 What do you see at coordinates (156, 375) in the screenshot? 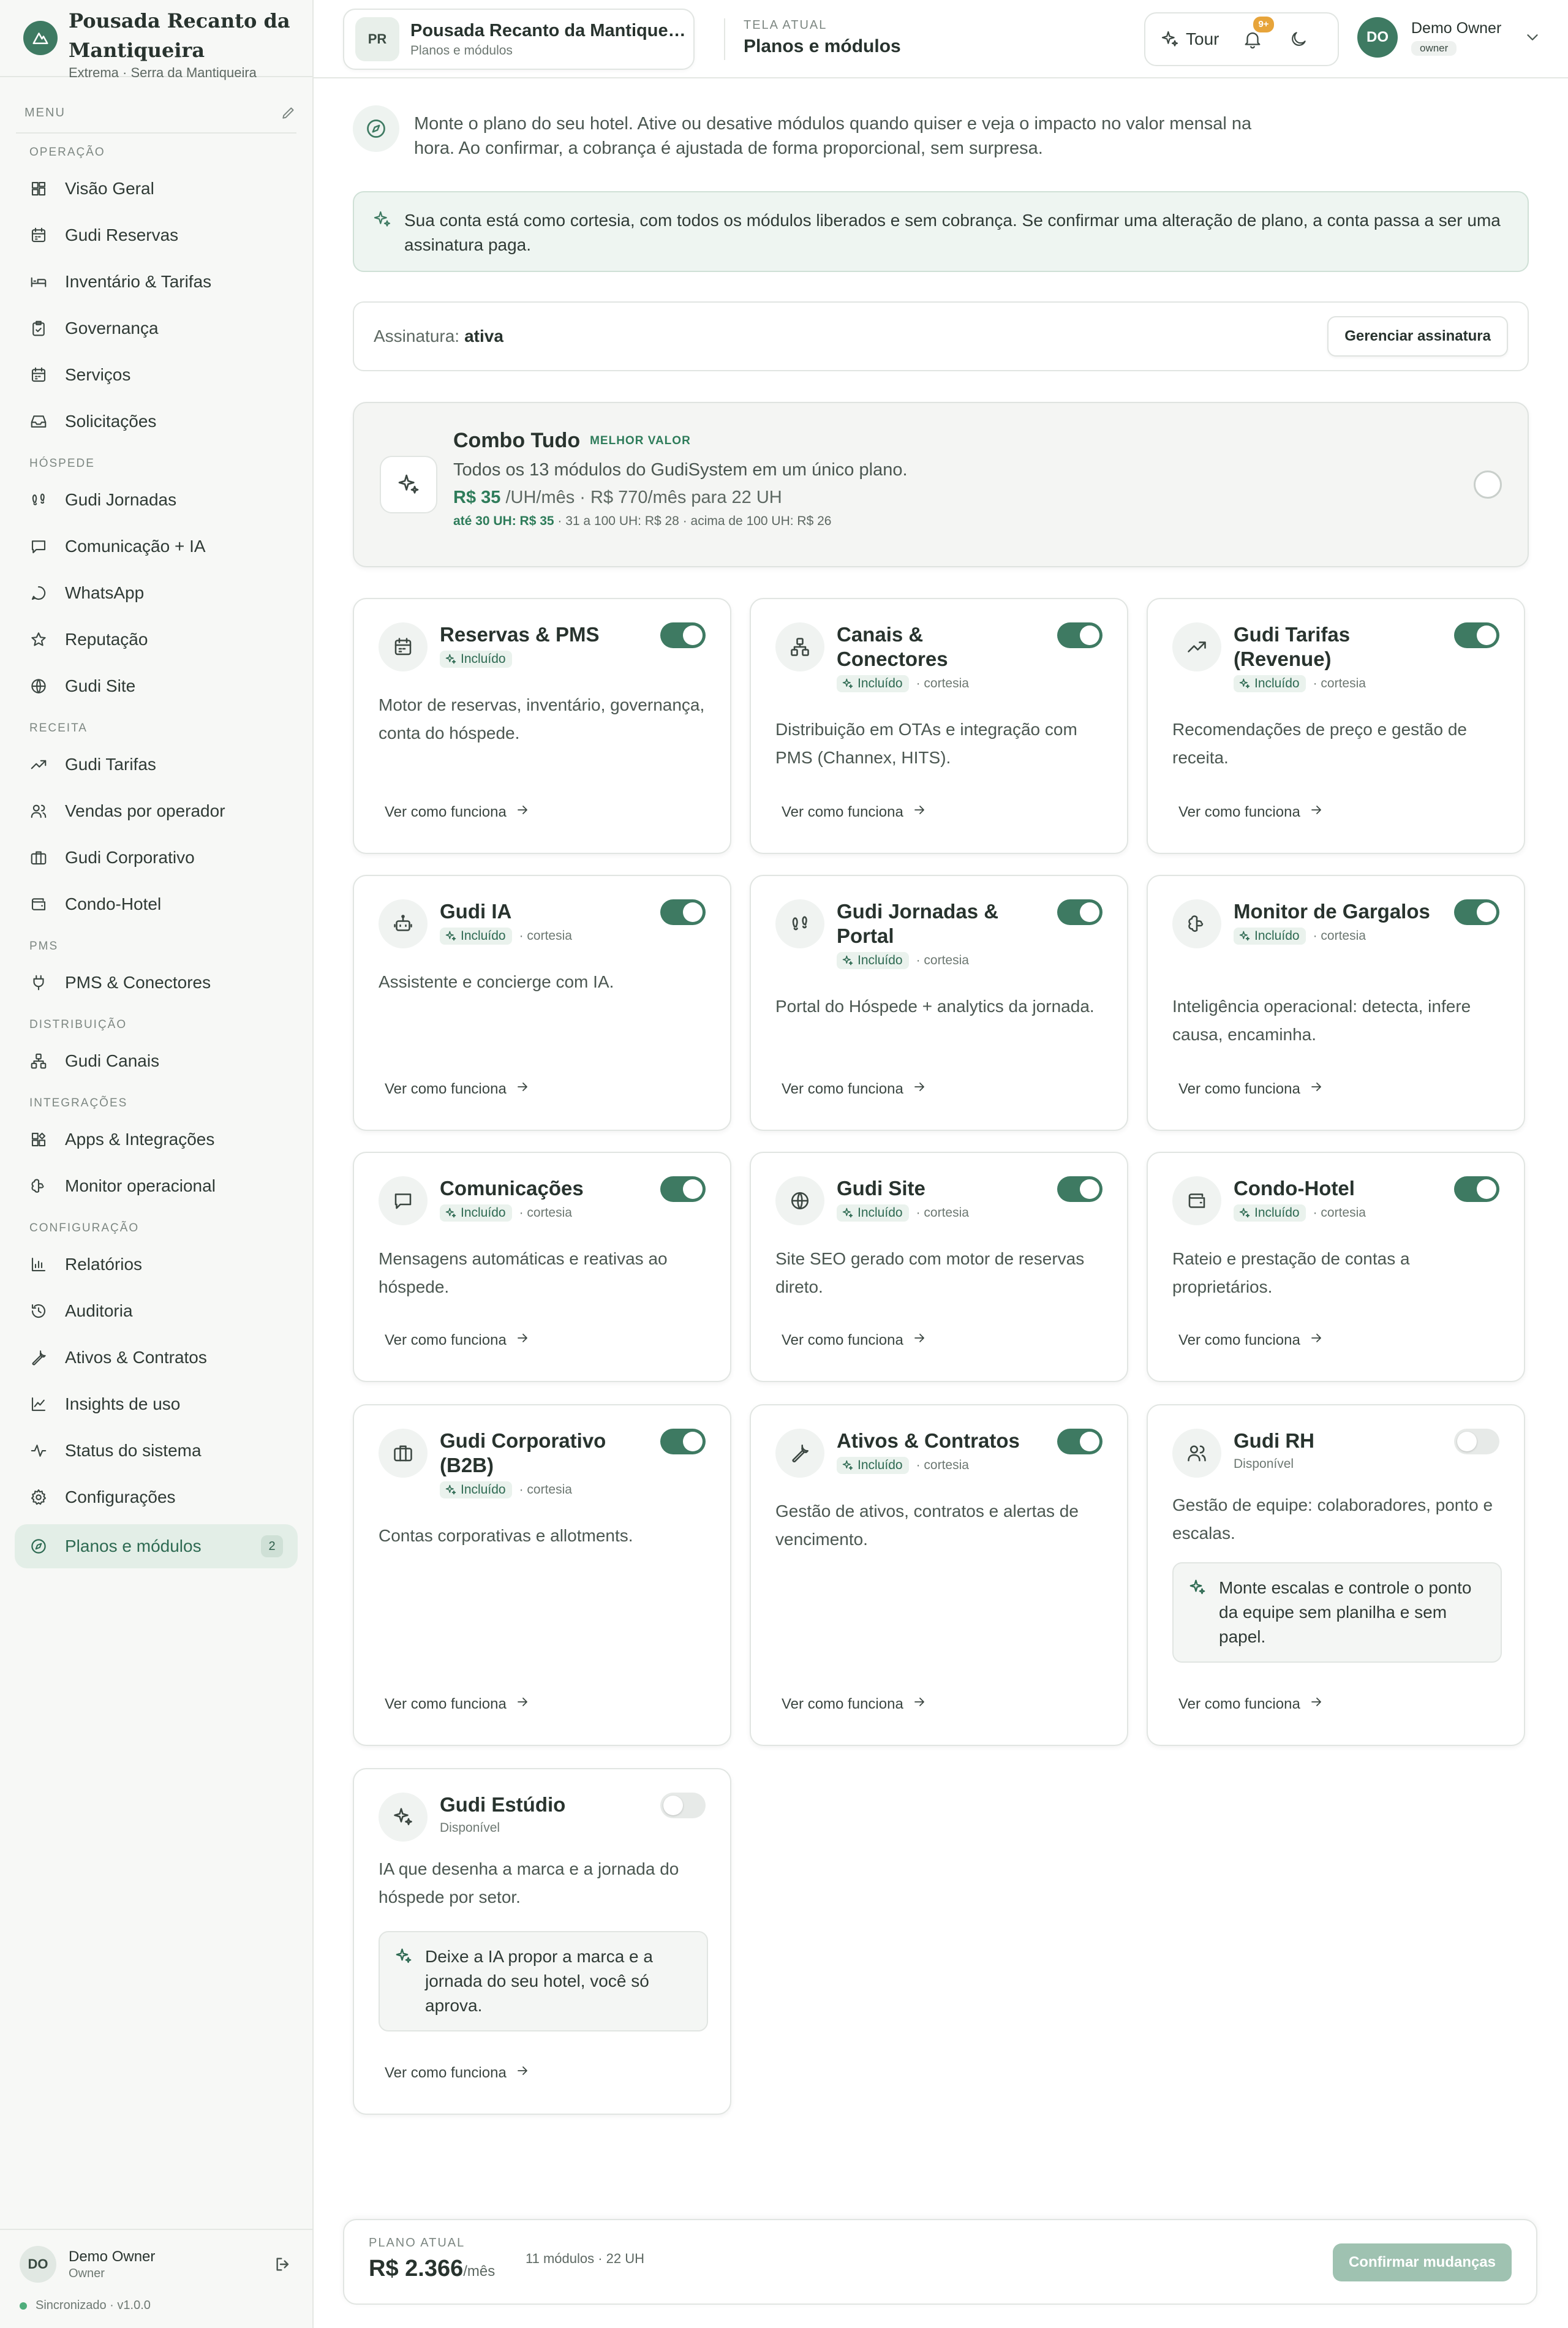
I see `sidebar-item-servicos: Serviços` at bounding box center [156, 375].